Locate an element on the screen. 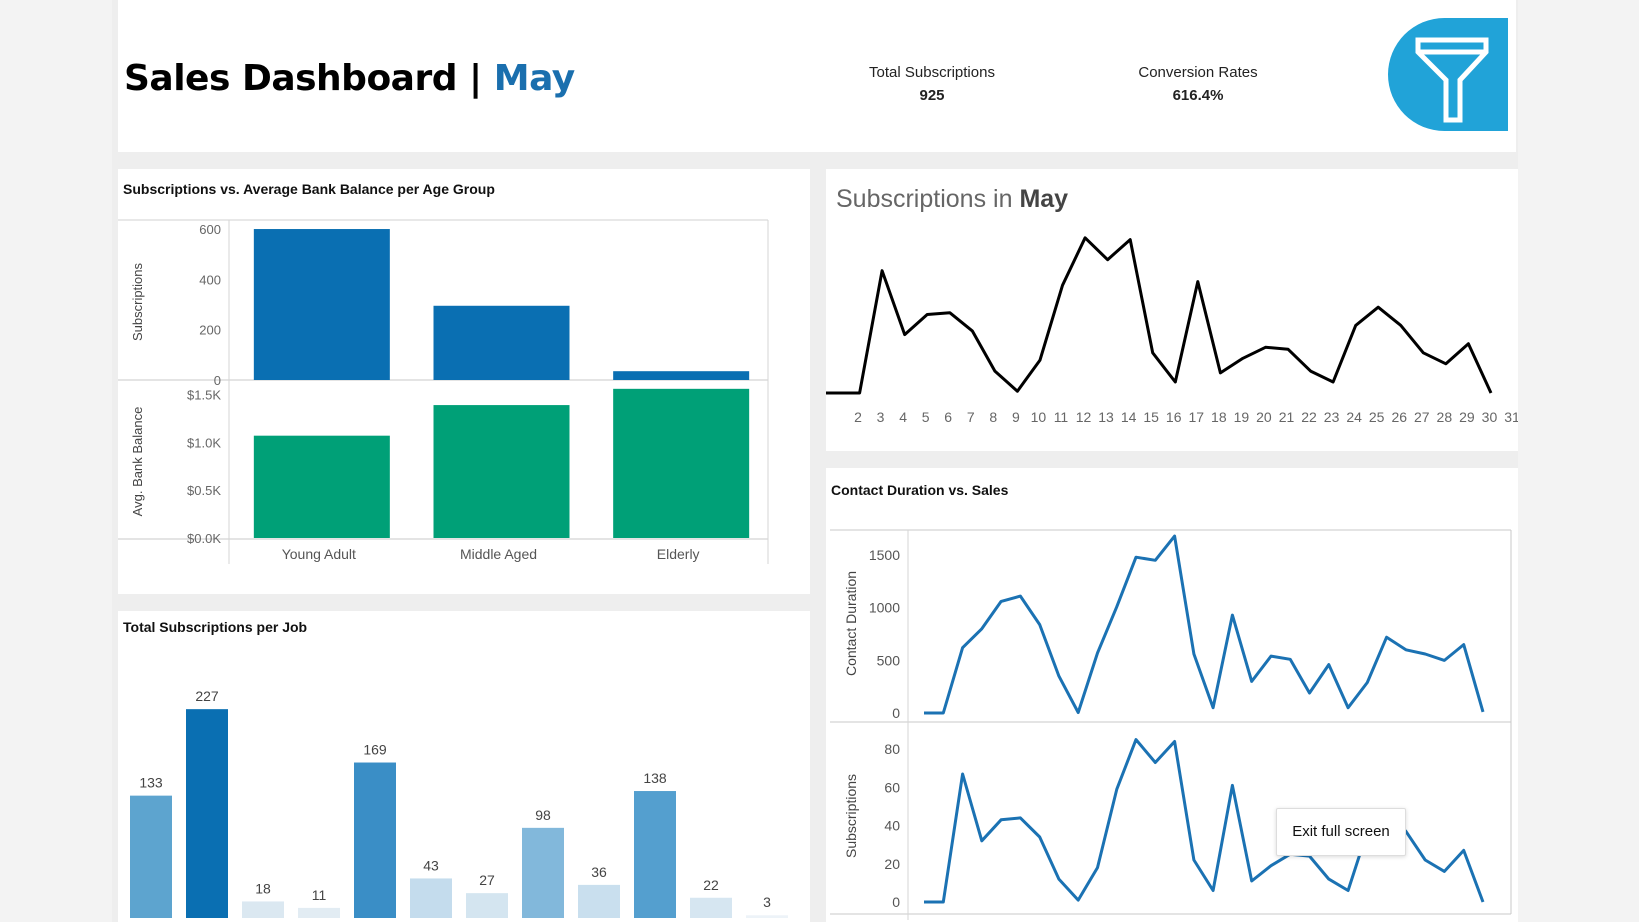 The height and width of the screenshot is (922, 1639). data-label: 3 is located at coordinates (767, 902).